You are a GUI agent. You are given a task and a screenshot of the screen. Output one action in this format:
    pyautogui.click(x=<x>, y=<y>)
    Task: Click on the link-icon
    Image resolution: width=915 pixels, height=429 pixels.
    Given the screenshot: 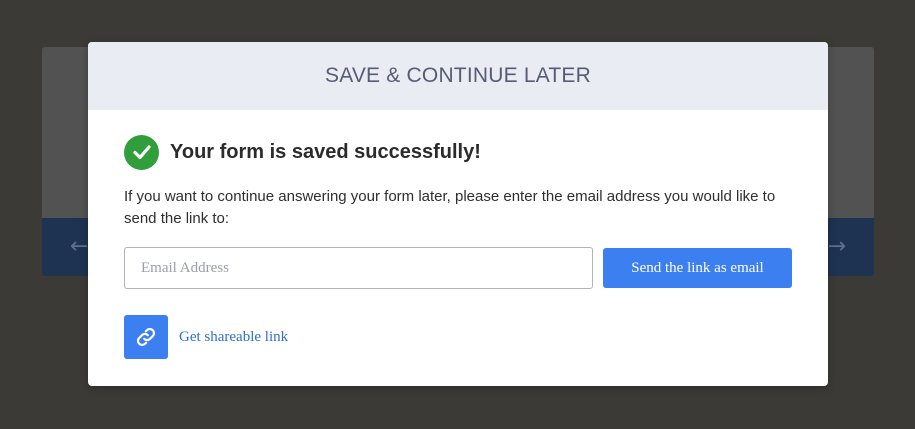 What is the action you would take?
    pyautogui.click(x=146, y=337)
    